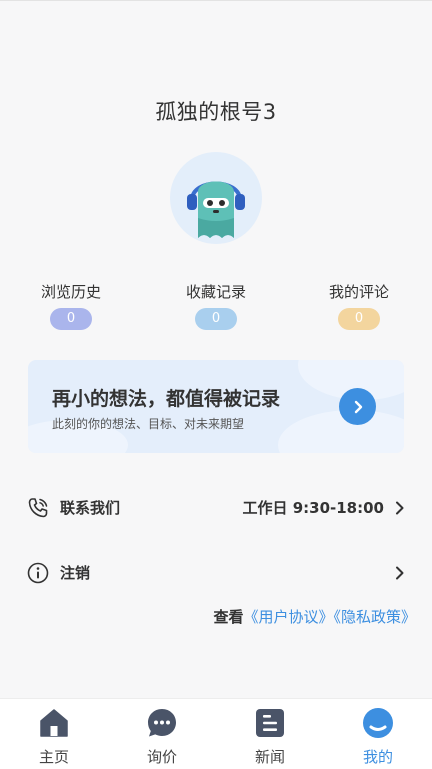 The image size is (432, 769). I want to click on tab-label: 我的, so click(377, 757).